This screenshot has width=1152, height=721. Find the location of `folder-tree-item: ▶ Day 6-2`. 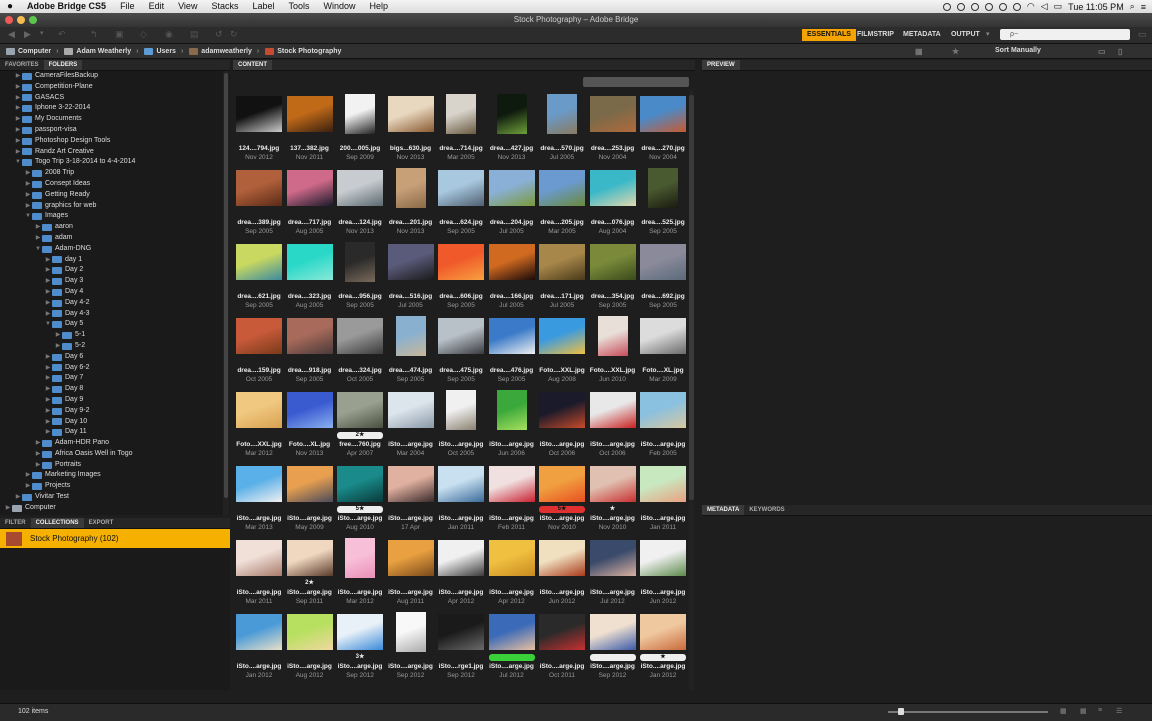

folder-tree-item: ▶ Day 6-2 is located at coordinates (111, 368).